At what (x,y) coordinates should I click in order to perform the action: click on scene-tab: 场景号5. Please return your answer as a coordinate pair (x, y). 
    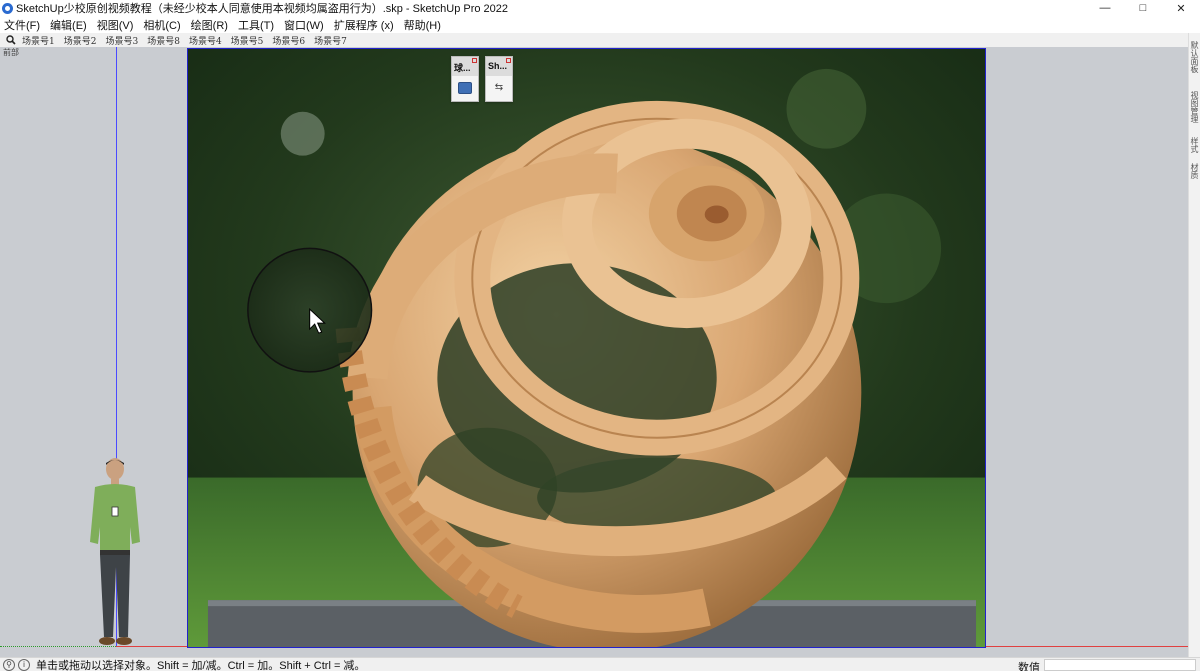
    Looking at the image, I should click on (247, 40).